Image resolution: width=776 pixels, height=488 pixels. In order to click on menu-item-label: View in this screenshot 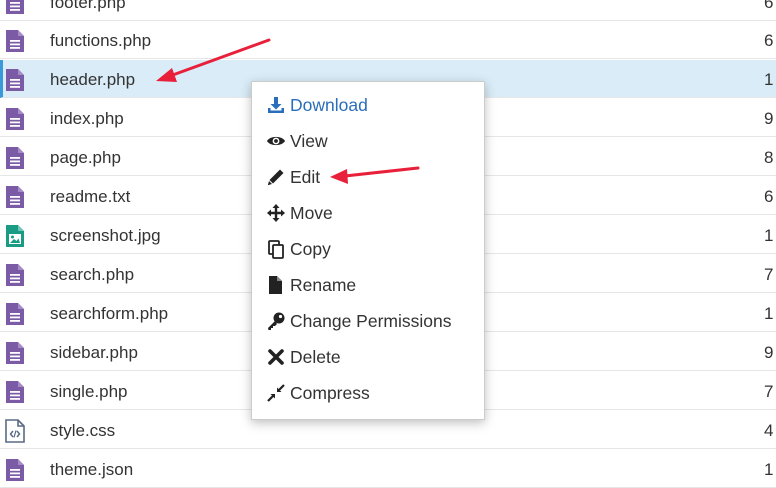, I will do `click(309, 141)`.